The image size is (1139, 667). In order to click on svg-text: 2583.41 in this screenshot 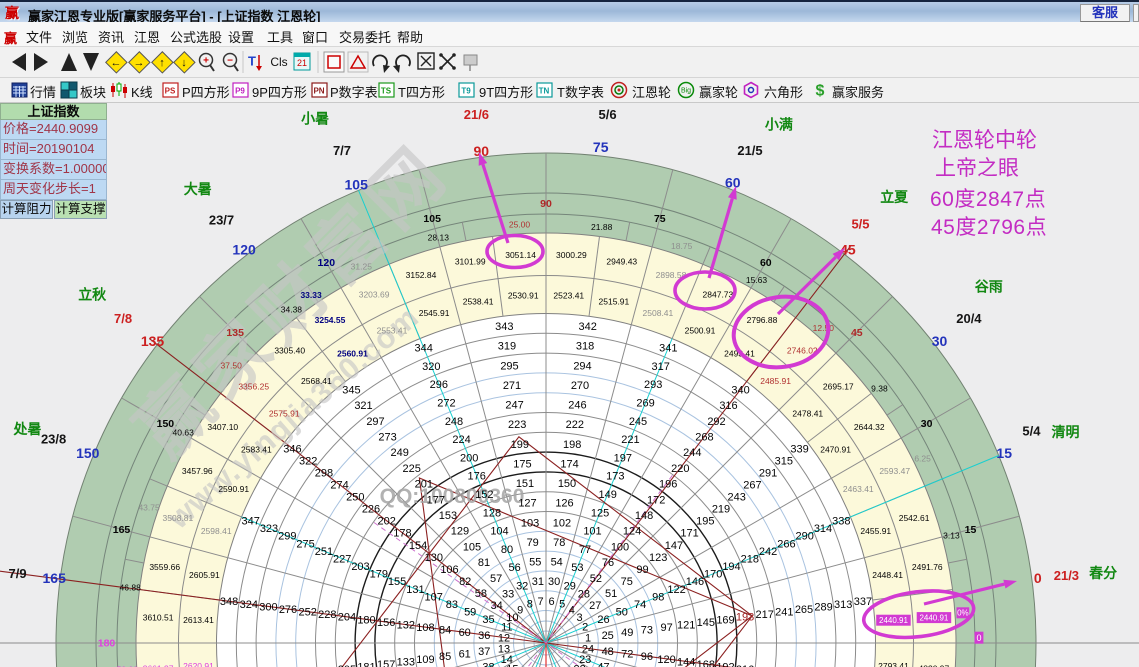, I will do `click(256, 449)`.